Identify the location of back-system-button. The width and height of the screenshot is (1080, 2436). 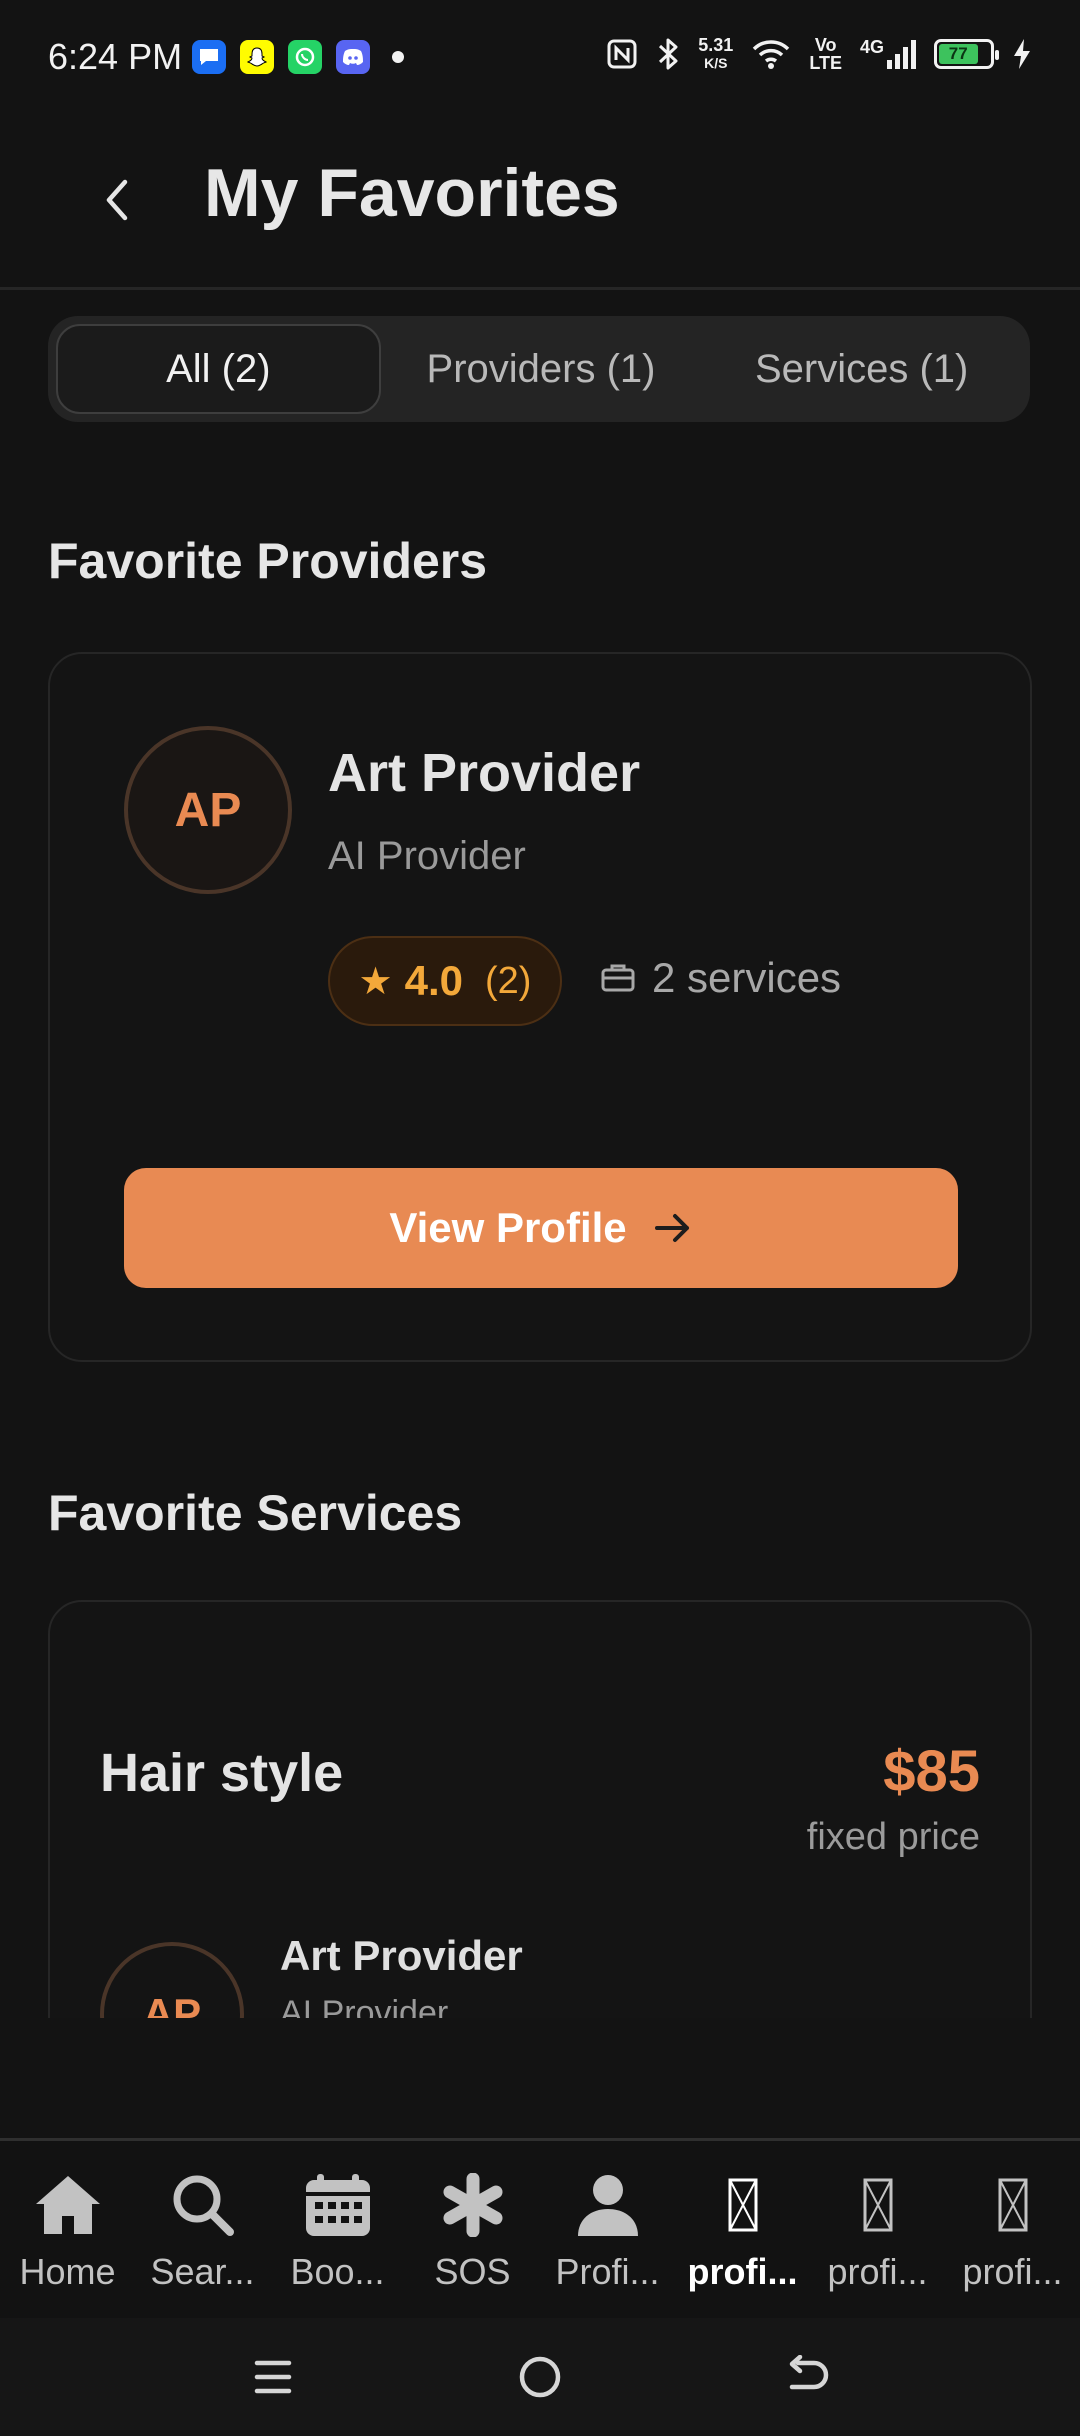
(807, 2377).